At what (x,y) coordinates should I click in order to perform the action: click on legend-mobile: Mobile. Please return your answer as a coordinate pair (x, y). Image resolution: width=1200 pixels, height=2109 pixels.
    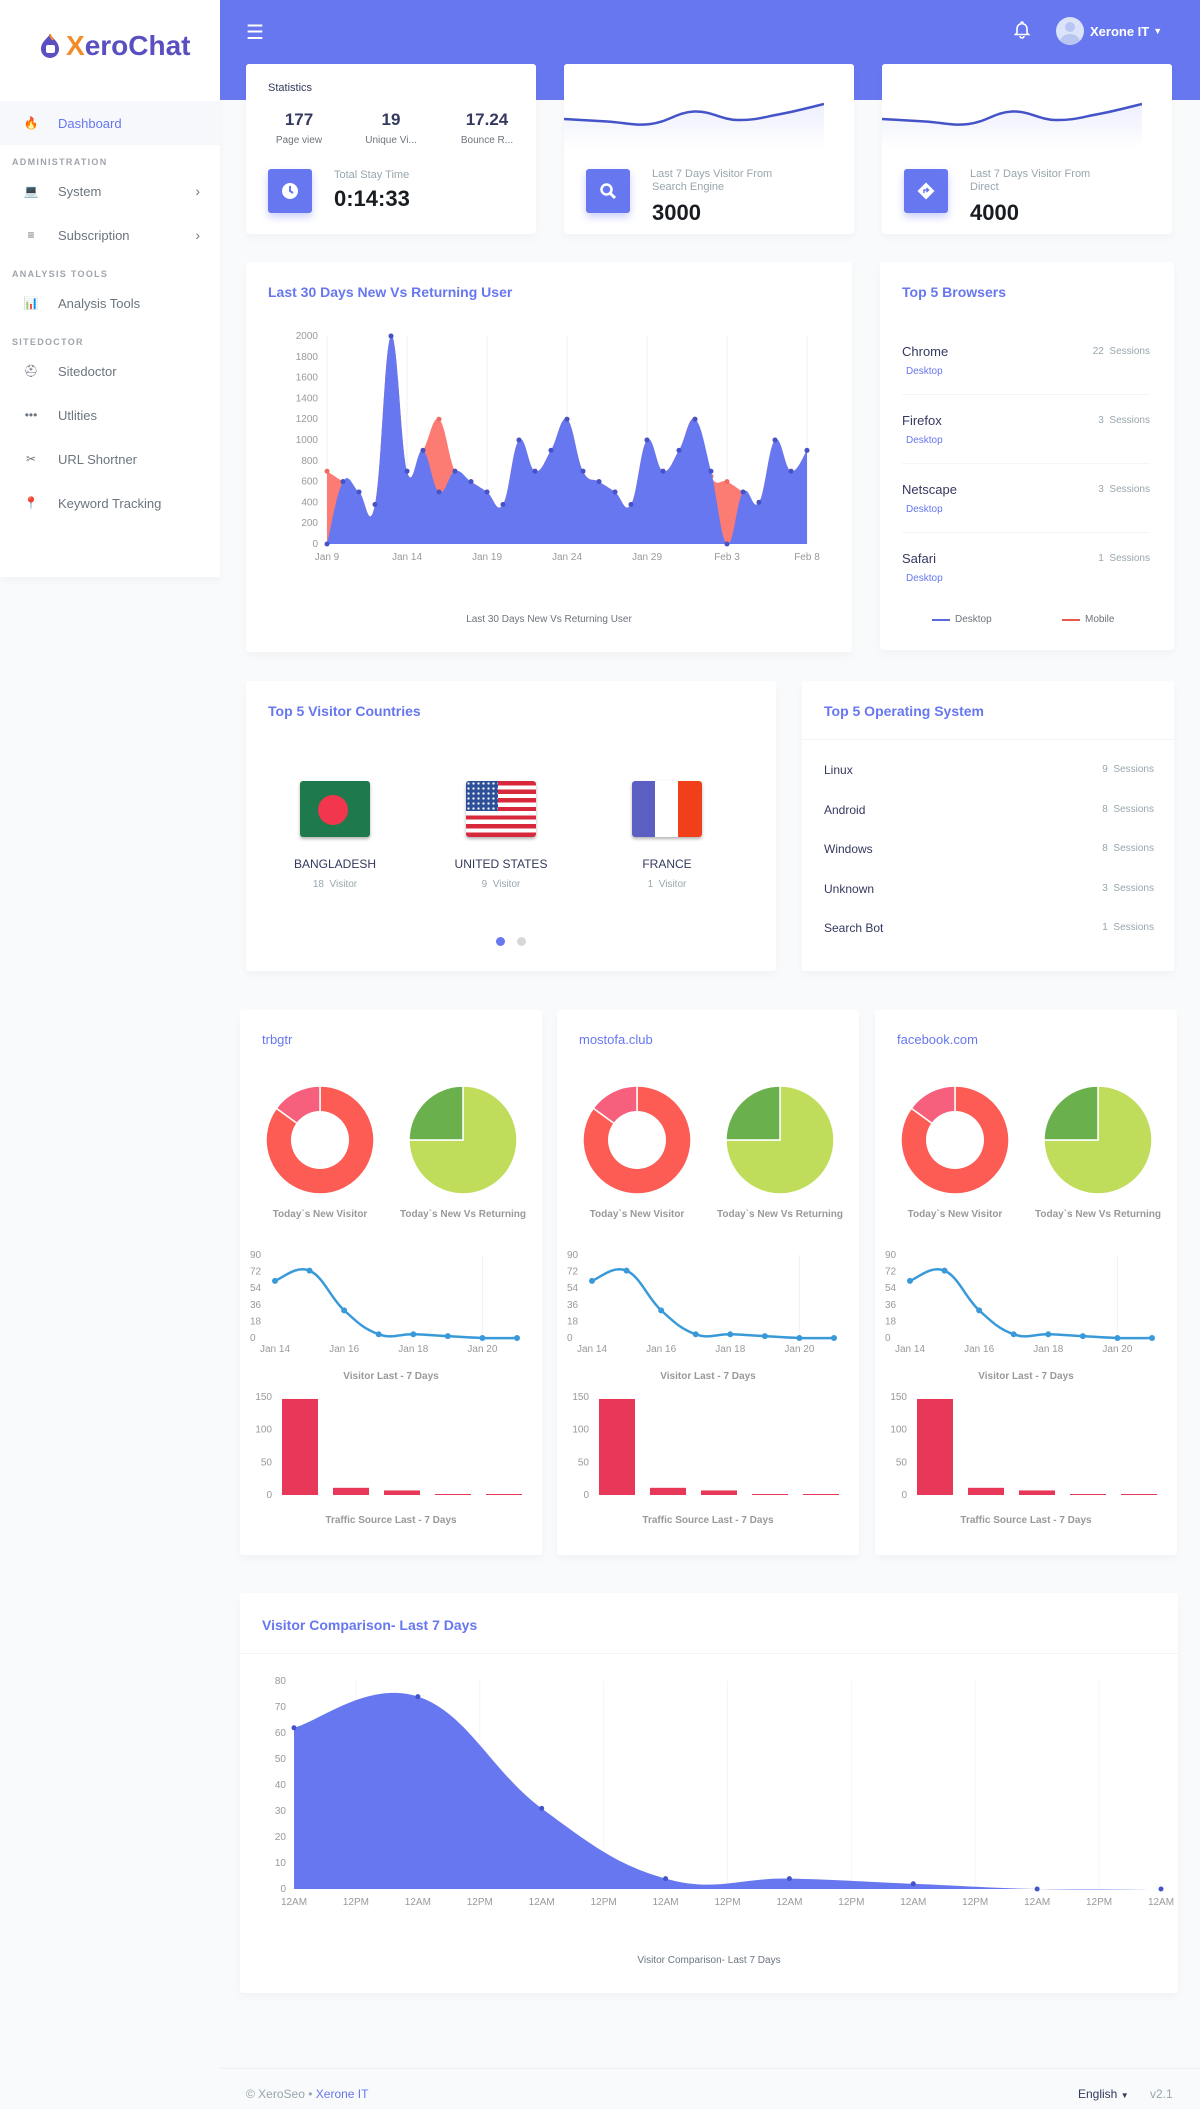
    Looking at the image, I should click on (1088, 619).